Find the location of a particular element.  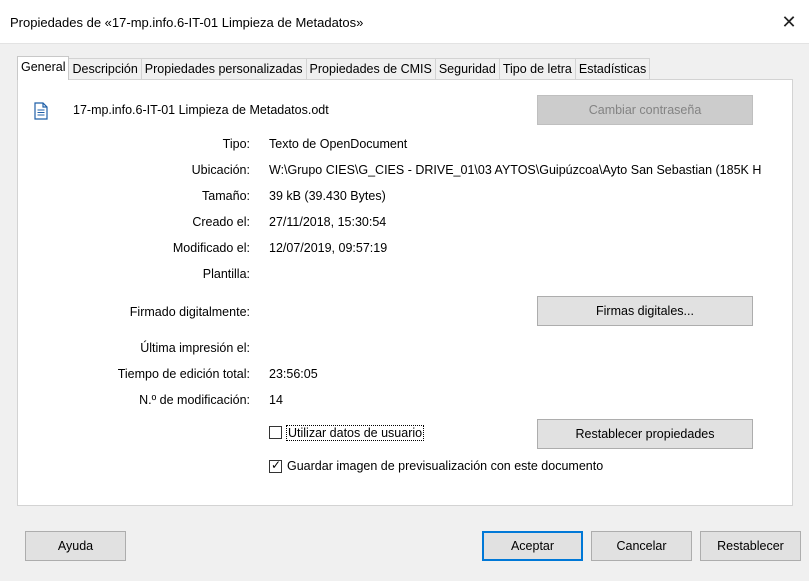

tab-description: Descripción is located at coordinates (105, 68).